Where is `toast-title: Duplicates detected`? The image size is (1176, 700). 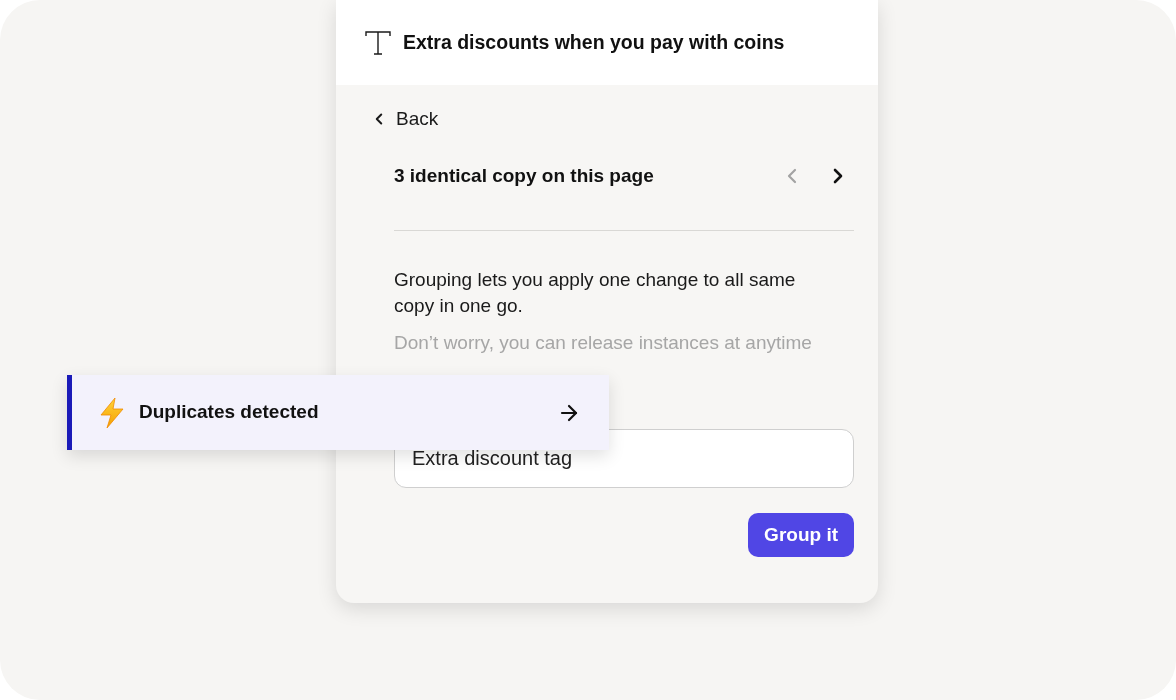 toast-title: Duplicates detected is located at coordinates (229, 412).